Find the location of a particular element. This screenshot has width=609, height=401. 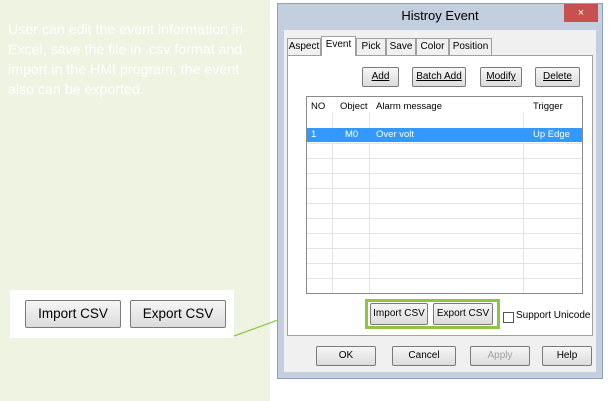

cell-trigger: Up Edge is located at coordinates (551, 134).